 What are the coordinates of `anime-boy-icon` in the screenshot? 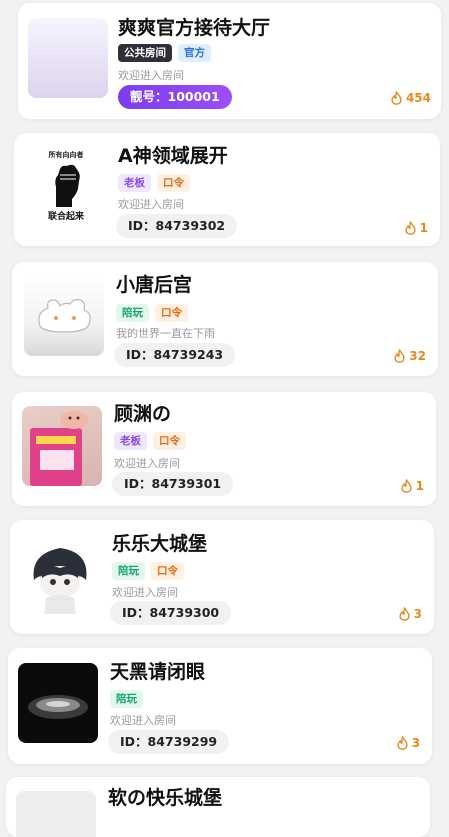 It's located at (60, 581).